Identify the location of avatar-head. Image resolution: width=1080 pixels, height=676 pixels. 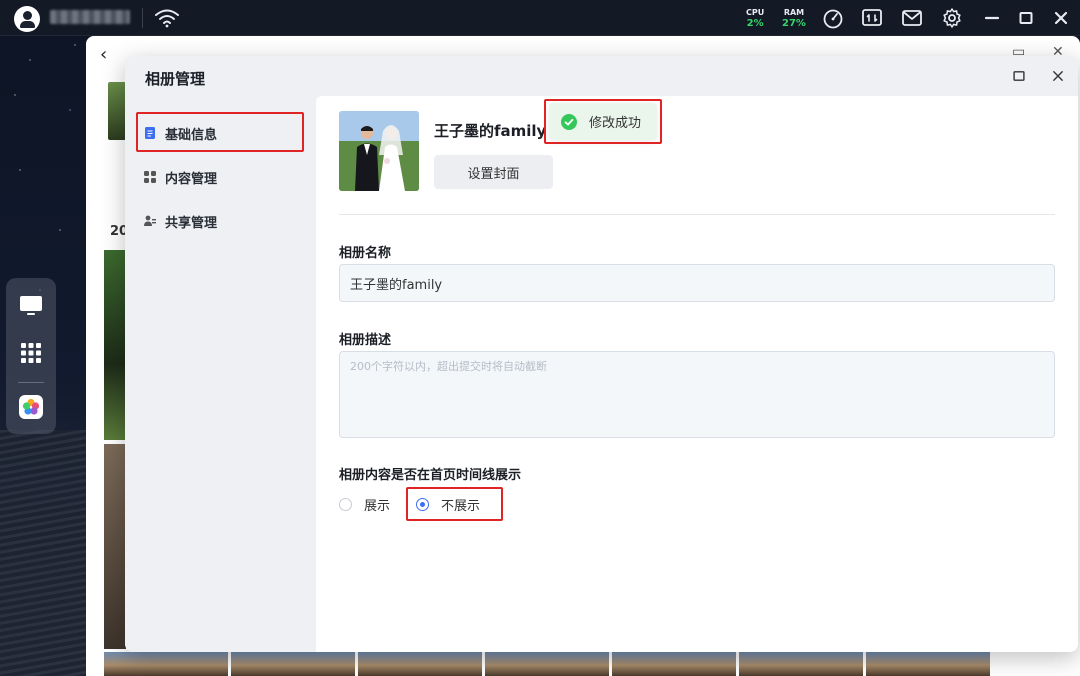
(27, 15).